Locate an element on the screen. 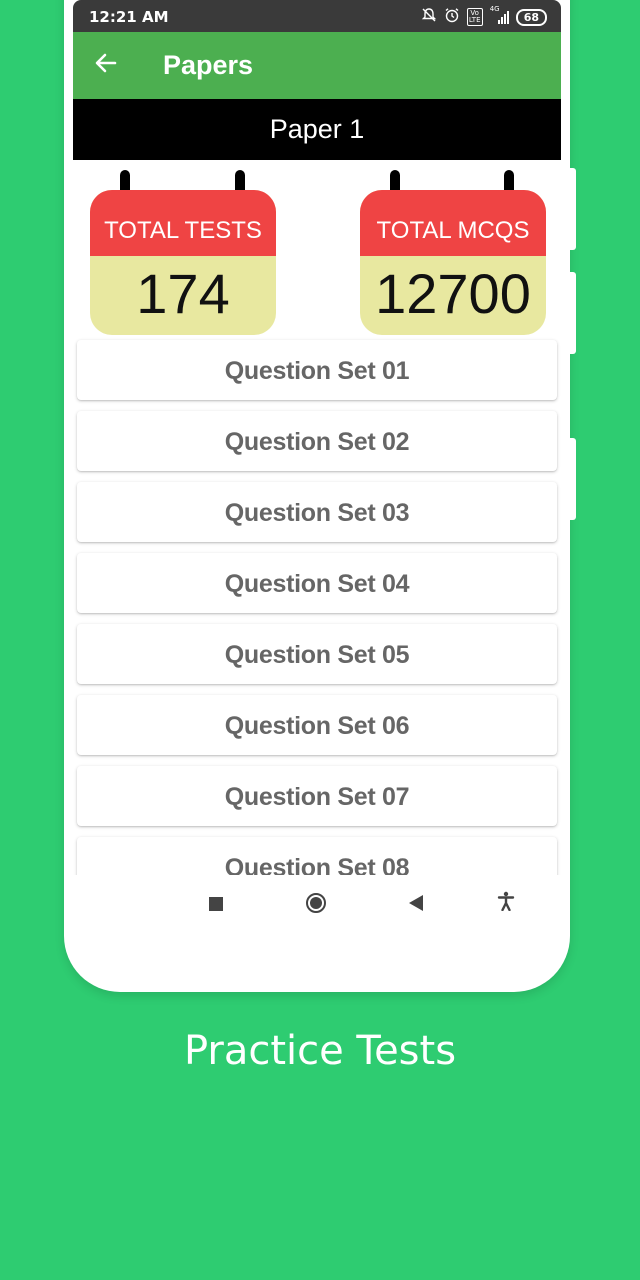 Image resolution: width=640 pixels, height=1280 pixels. status-bar: 12:21 AM Vo LTE 4G 68 is located at coordinates (317, 16).